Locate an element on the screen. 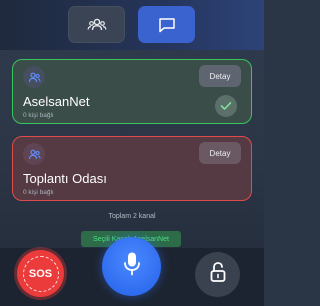  lock-toggle-button is located at coordinates (217, 274).